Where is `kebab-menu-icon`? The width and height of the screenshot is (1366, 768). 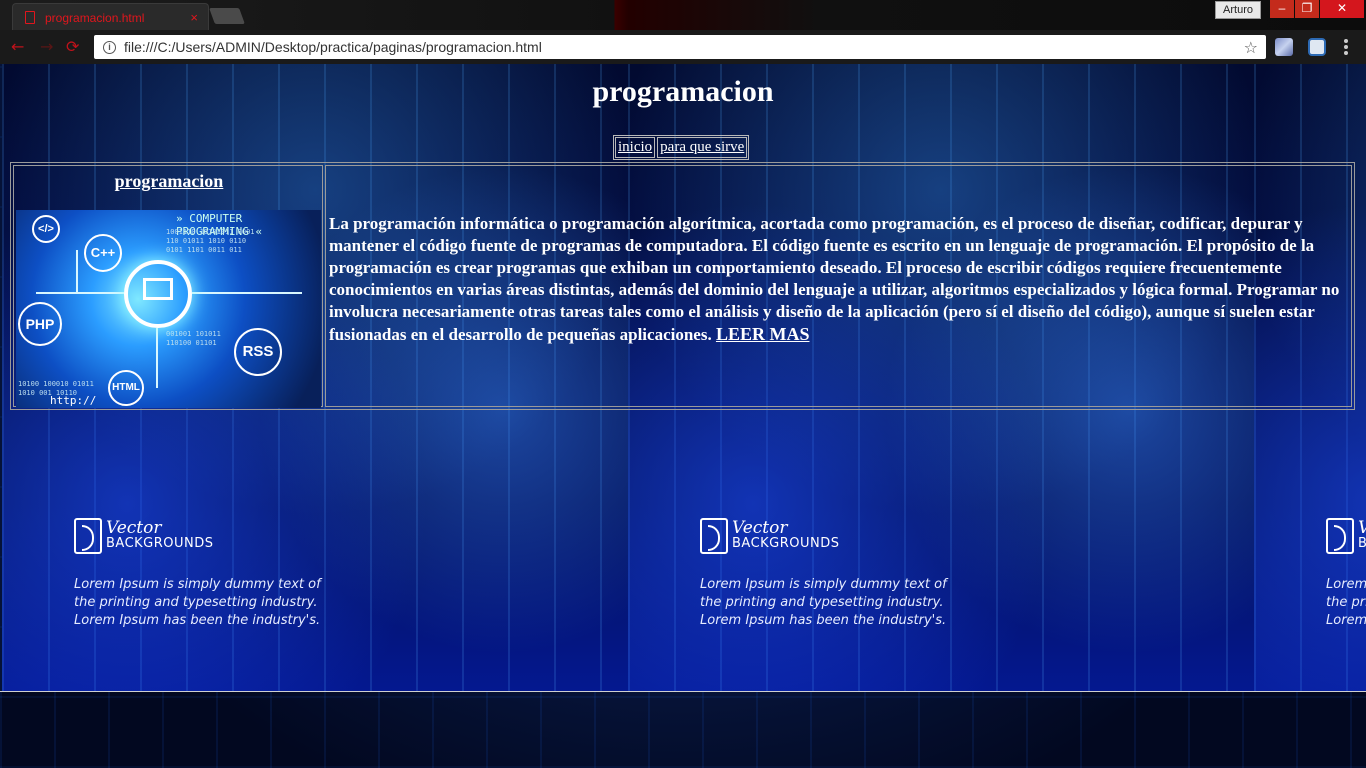
kebab-menu-icon is located at coordinates (1346, 48).